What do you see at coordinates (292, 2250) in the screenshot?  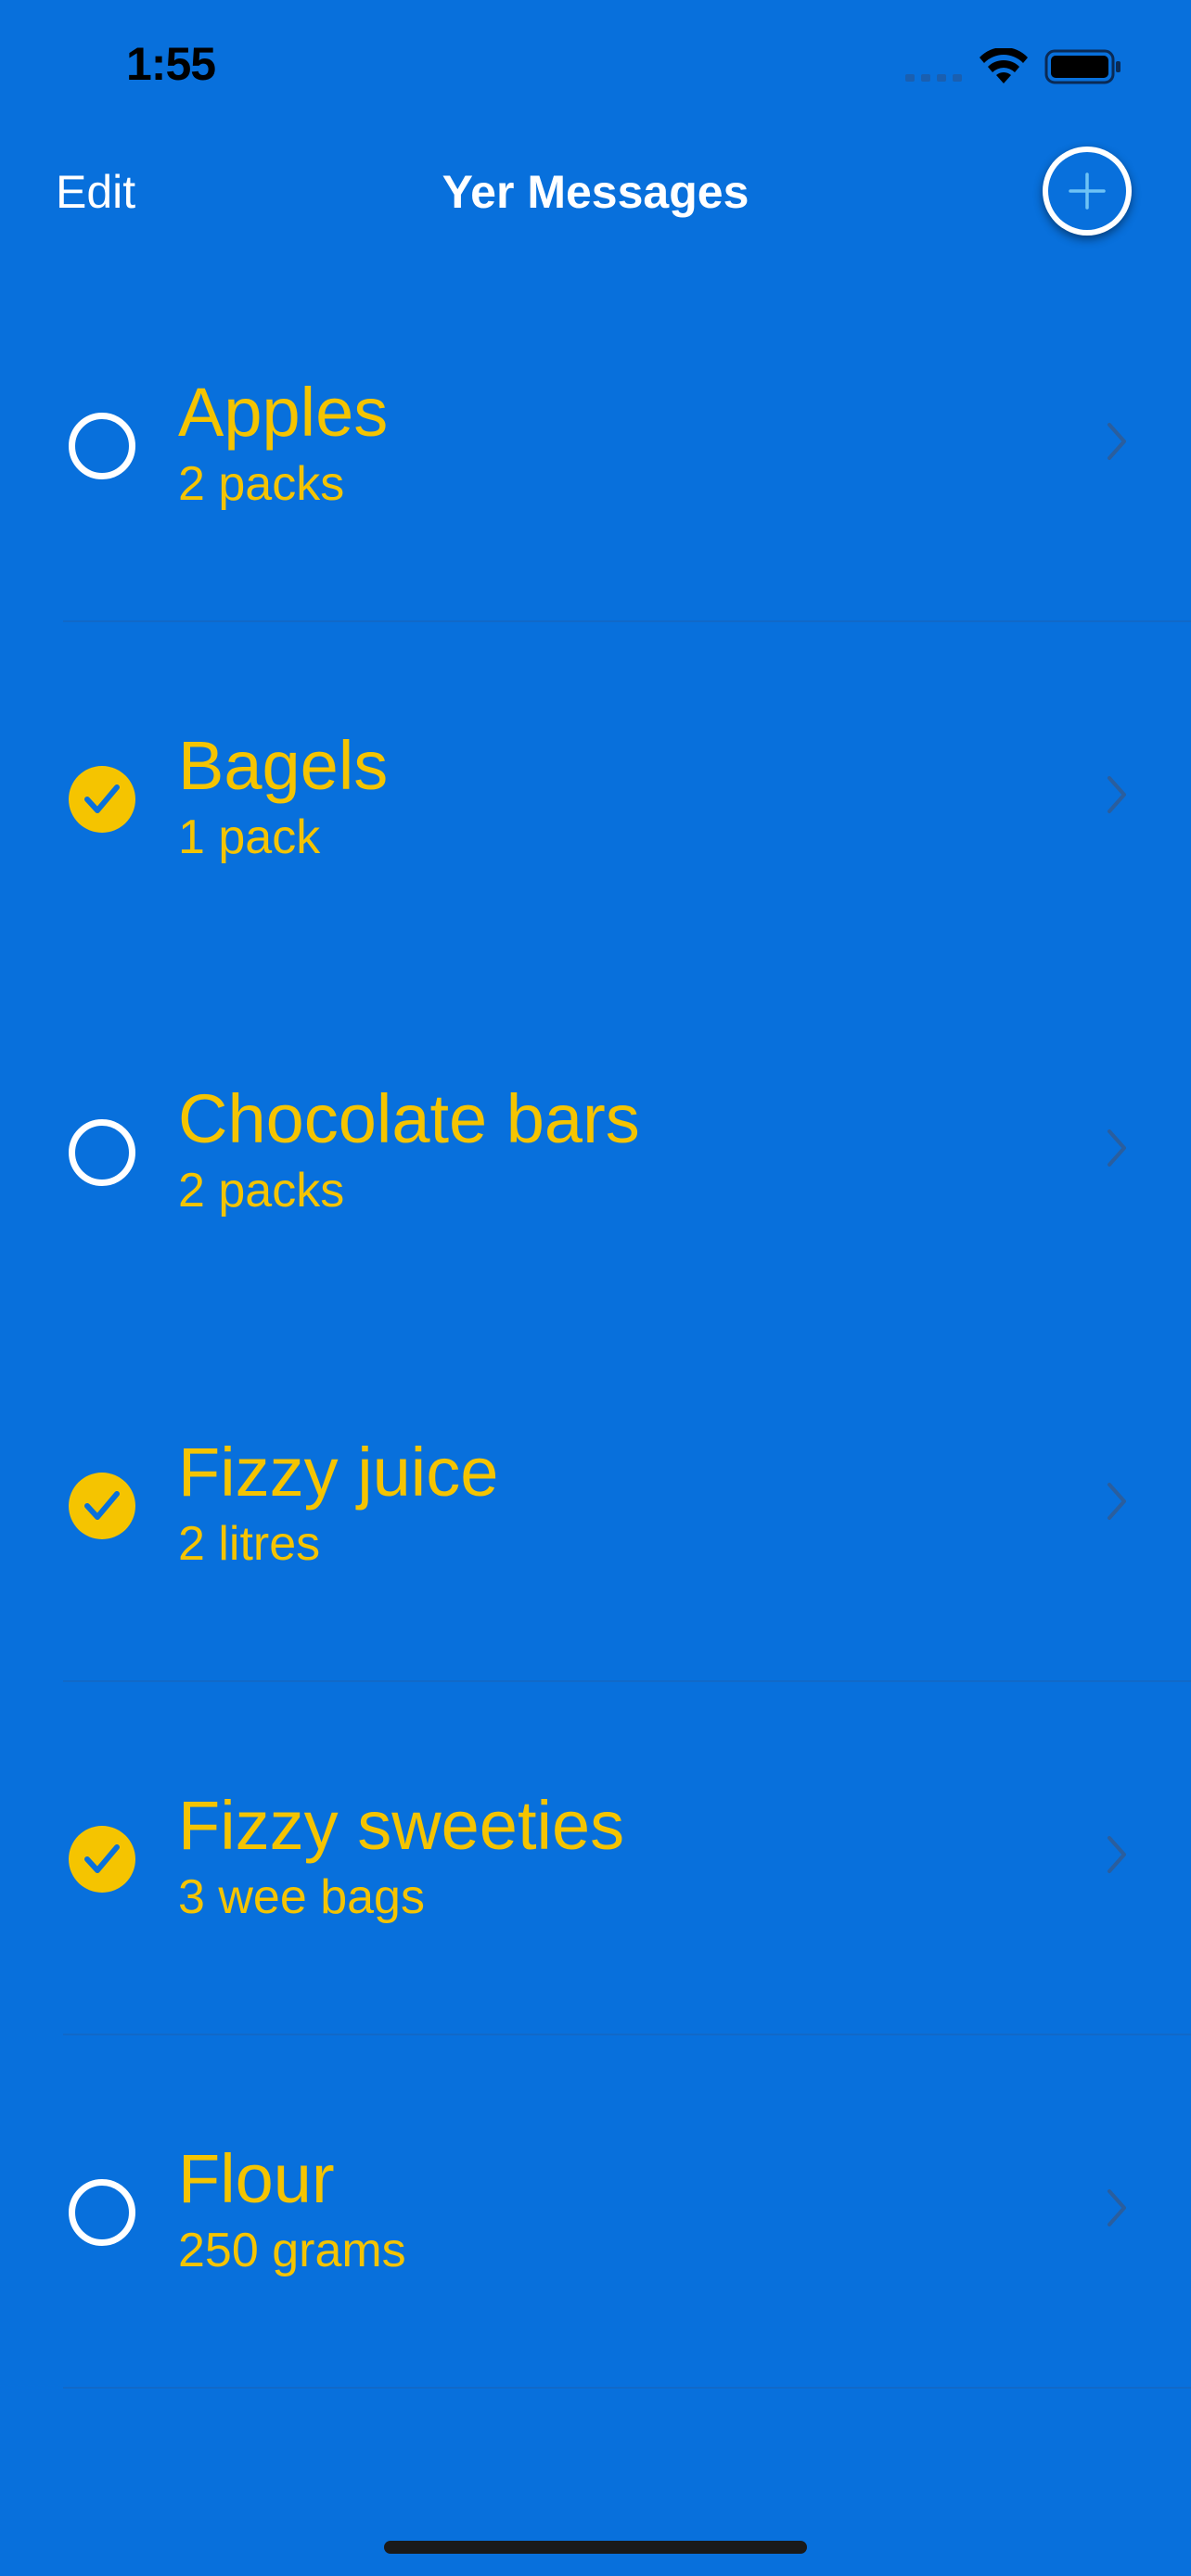 I see `item-quantity: 250 grams` at bounding box center [292, 2250].